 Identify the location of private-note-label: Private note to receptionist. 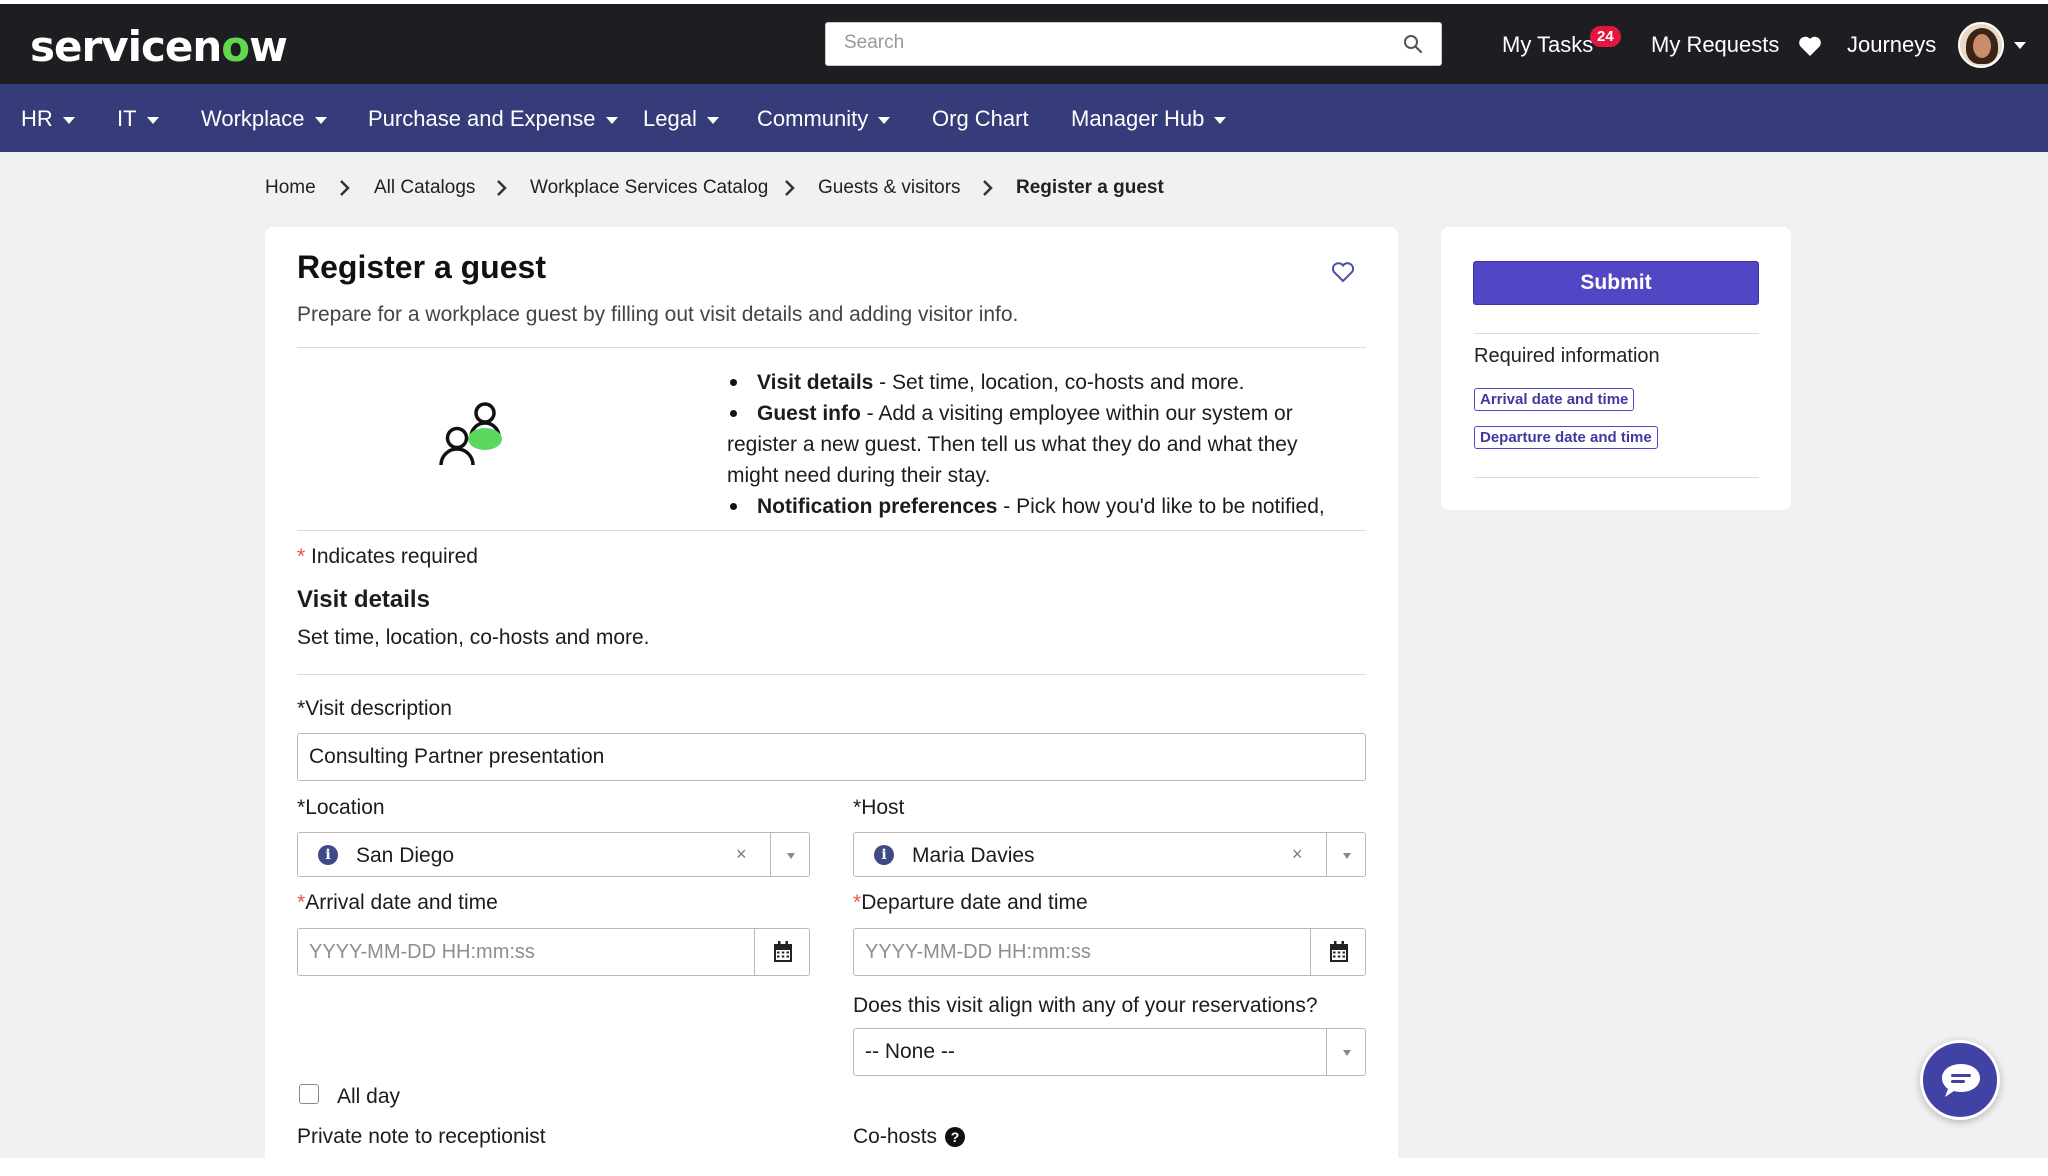
(421, 1136).